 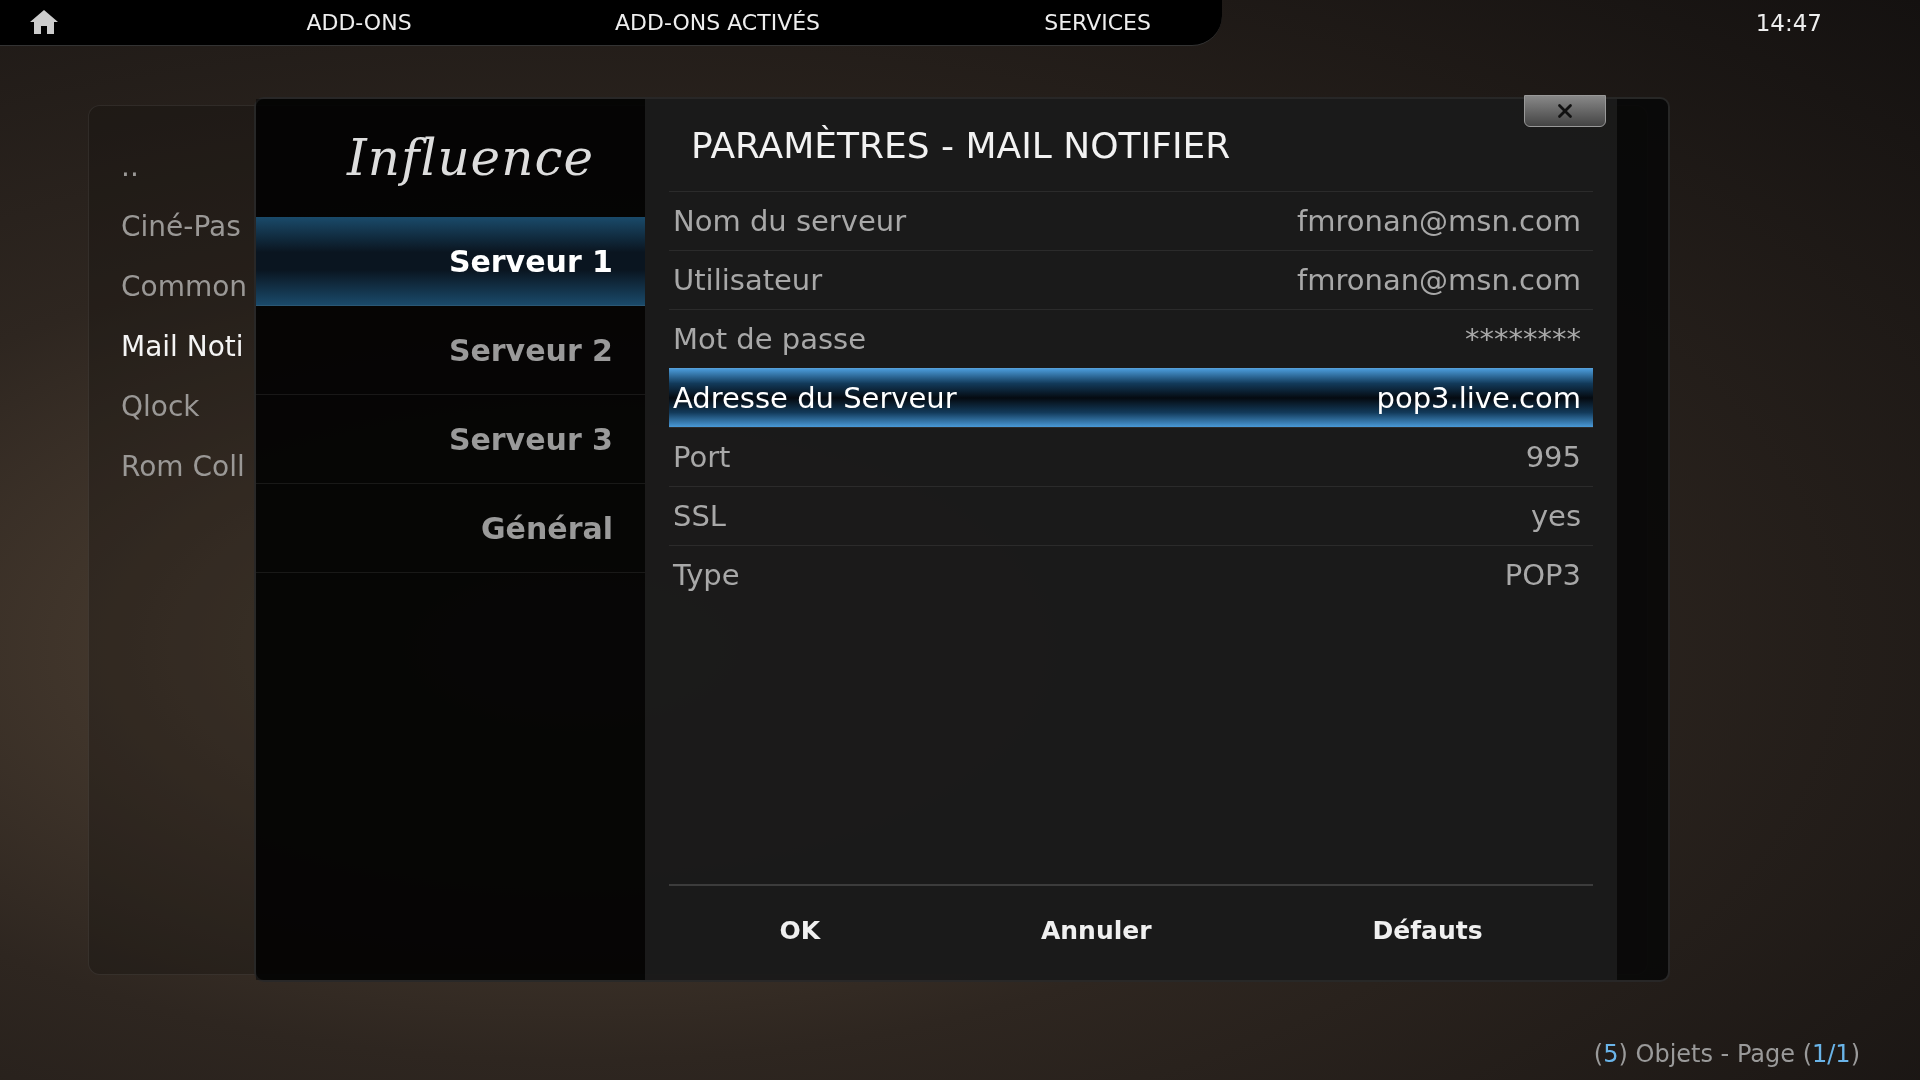 I want to click on logo: Influence, so click(x=470, y=158).